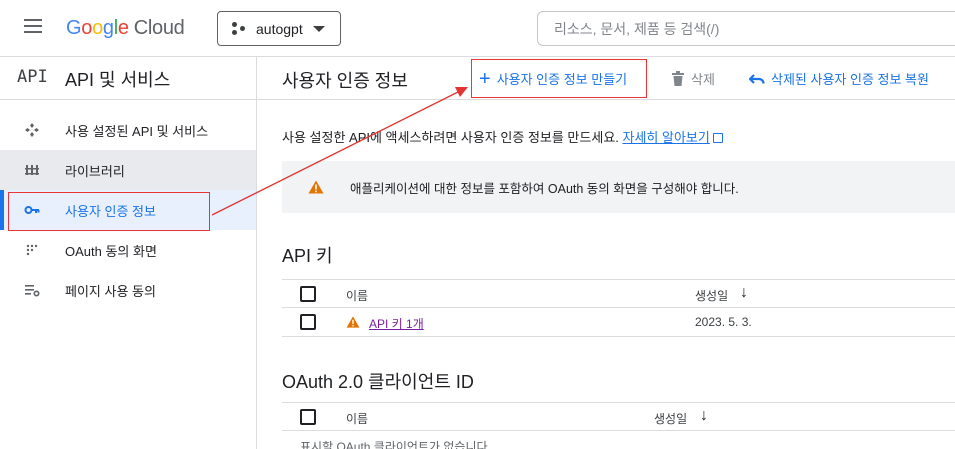  What do you see at coordinates (74, 28) in the screenshot?
I see `logo-letter: G` at bounding box center [74, 28].